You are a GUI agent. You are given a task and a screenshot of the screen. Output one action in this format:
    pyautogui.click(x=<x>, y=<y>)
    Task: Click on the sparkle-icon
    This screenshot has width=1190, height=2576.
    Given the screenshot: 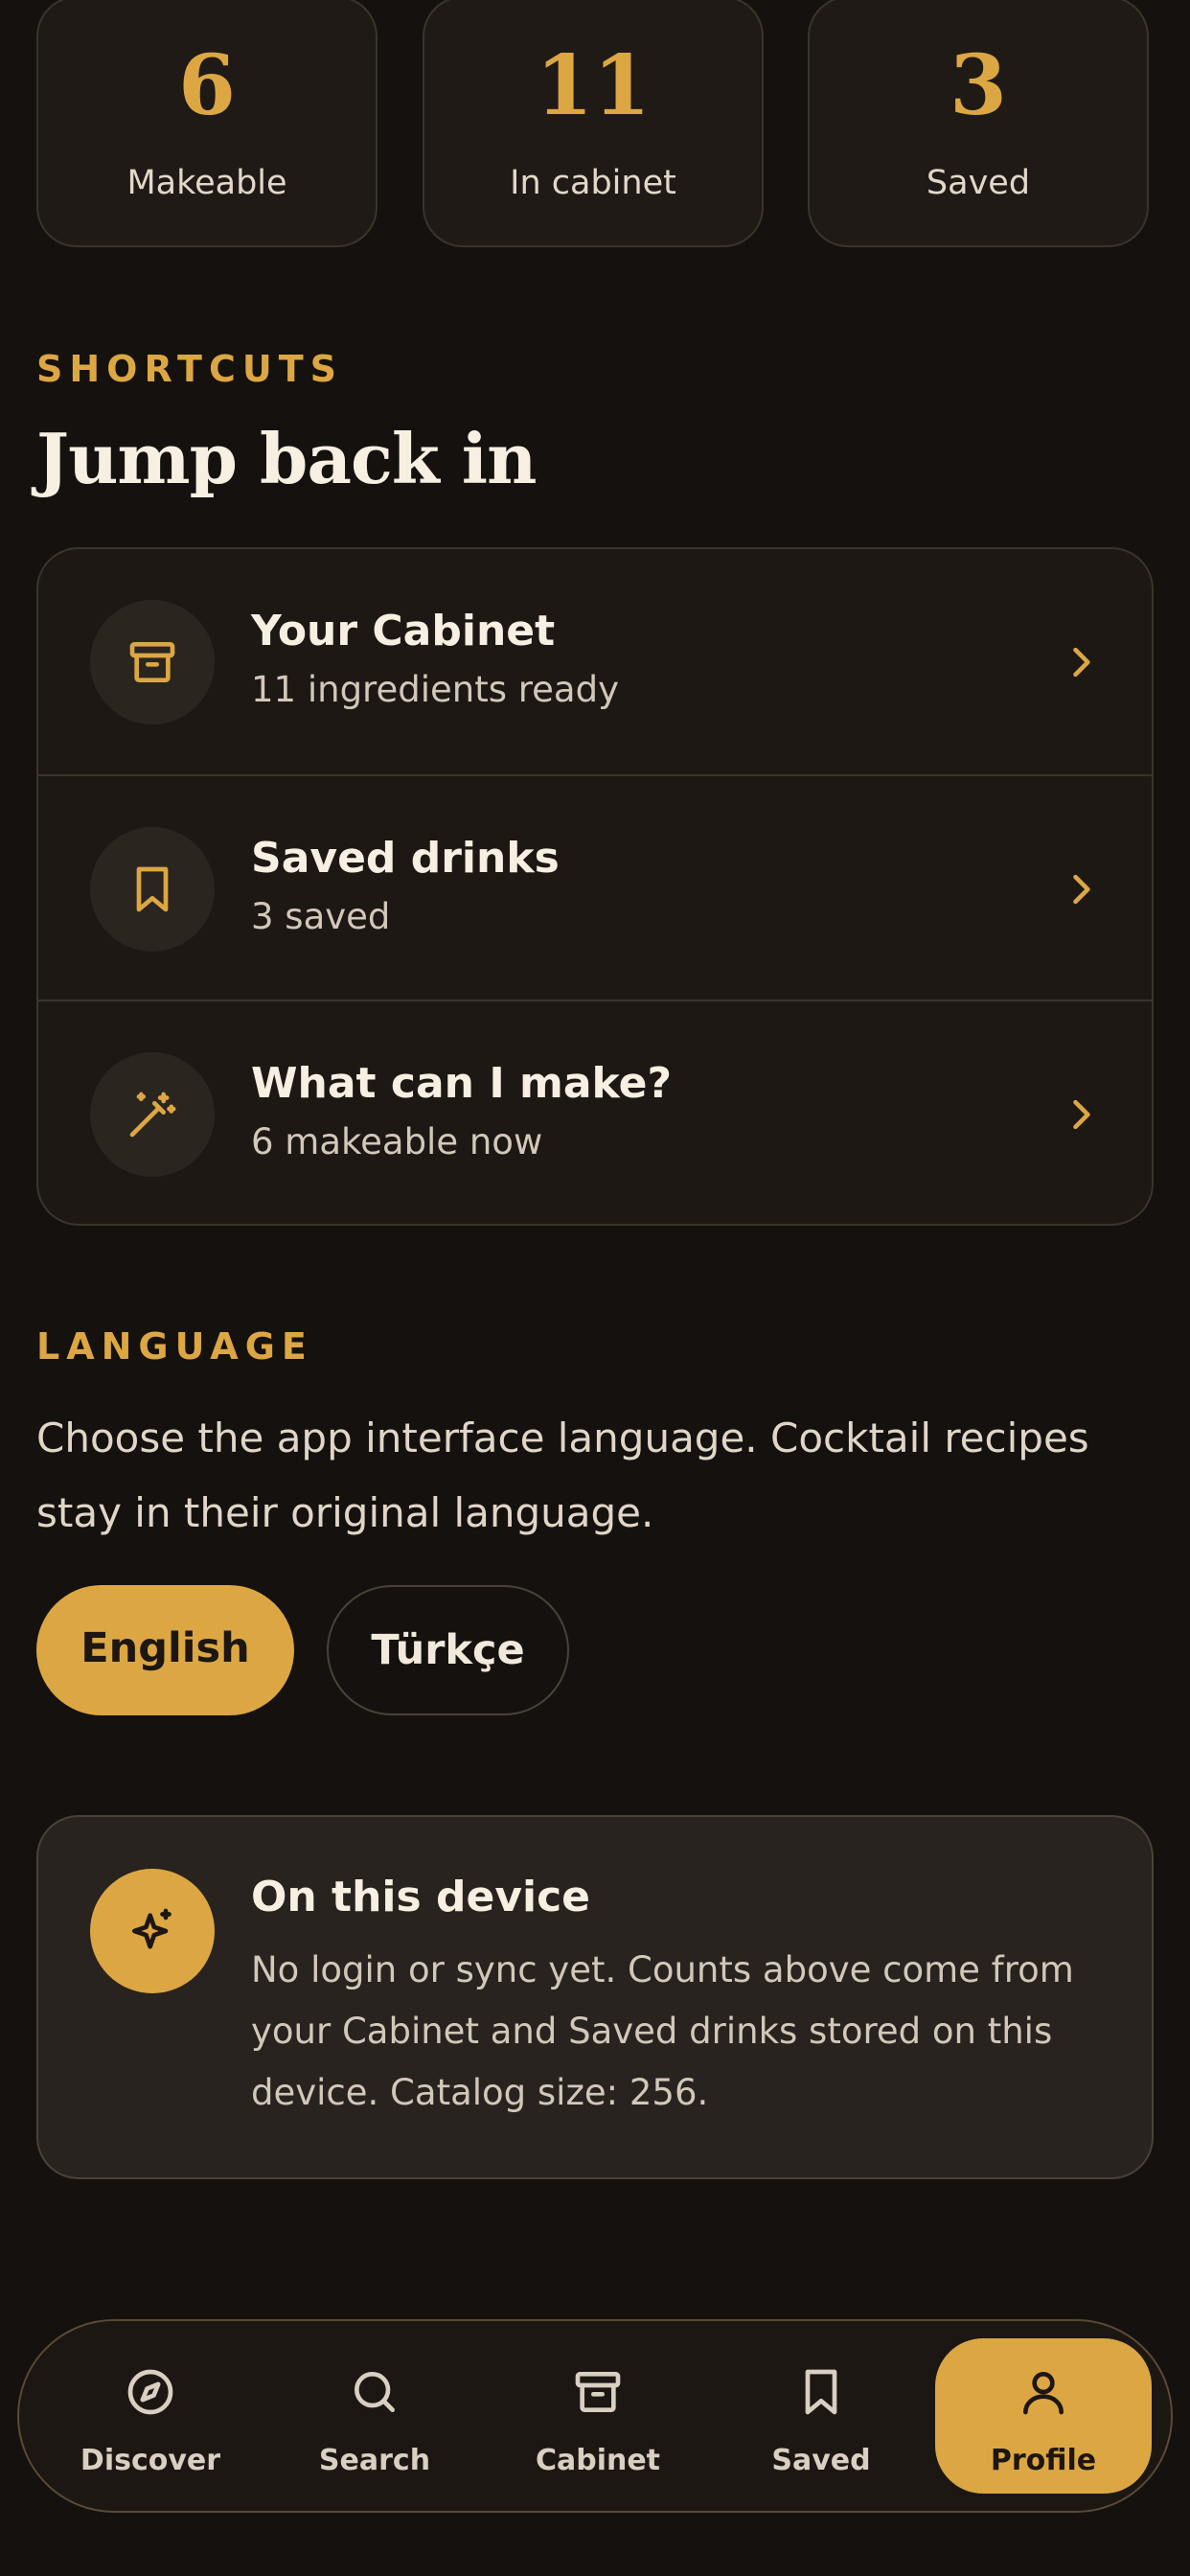 What is the action you would take?
    pyautogui.click(x=152, y=1931)
    